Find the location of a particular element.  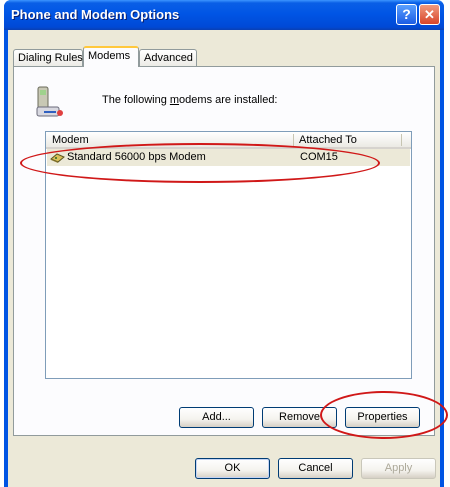

phone-modem-icon is located at coordinates (49, 101).